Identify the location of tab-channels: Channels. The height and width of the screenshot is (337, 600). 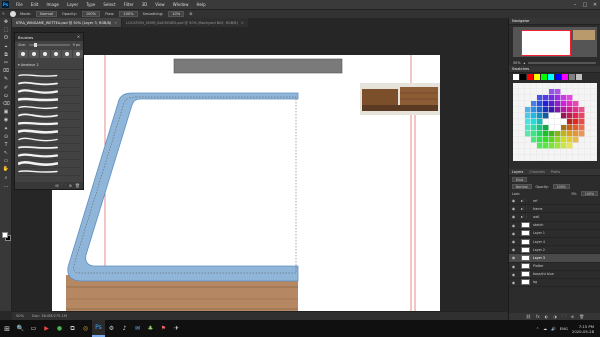
(537, 172).